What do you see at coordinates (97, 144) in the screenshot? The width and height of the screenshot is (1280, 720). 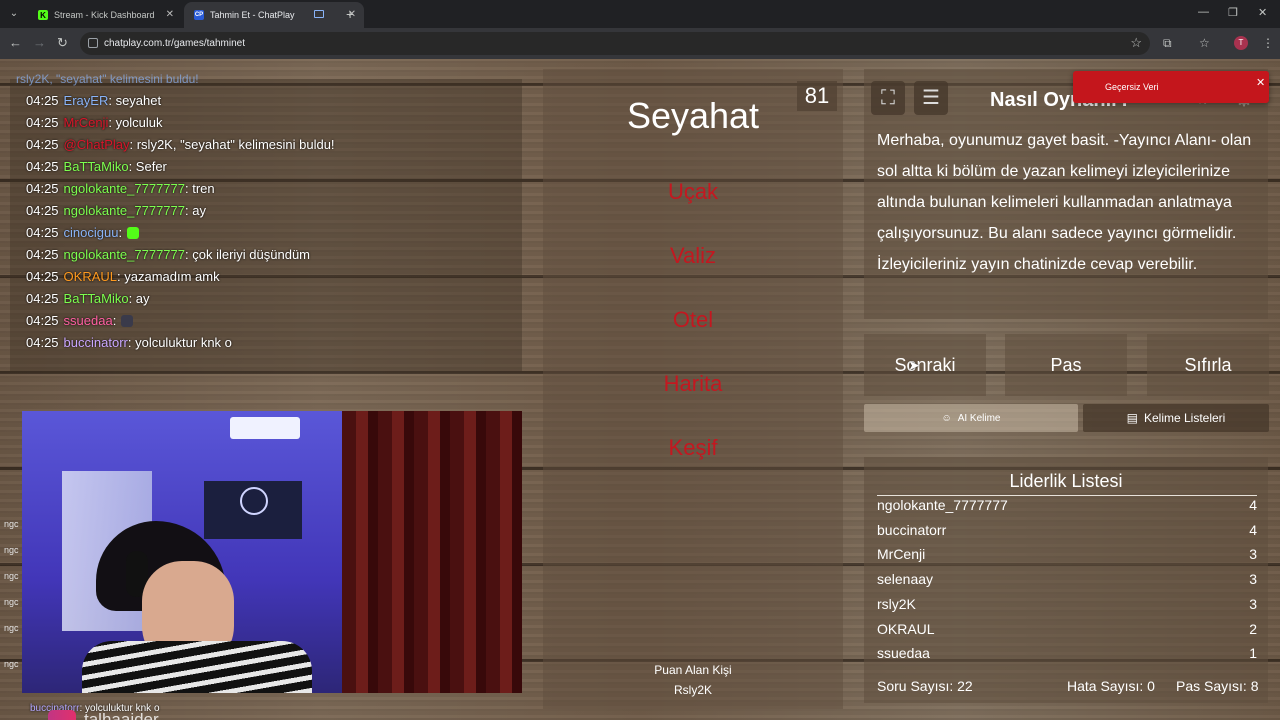 I see `chat-username: @ChatPlay` at bounding box center [97, 144].